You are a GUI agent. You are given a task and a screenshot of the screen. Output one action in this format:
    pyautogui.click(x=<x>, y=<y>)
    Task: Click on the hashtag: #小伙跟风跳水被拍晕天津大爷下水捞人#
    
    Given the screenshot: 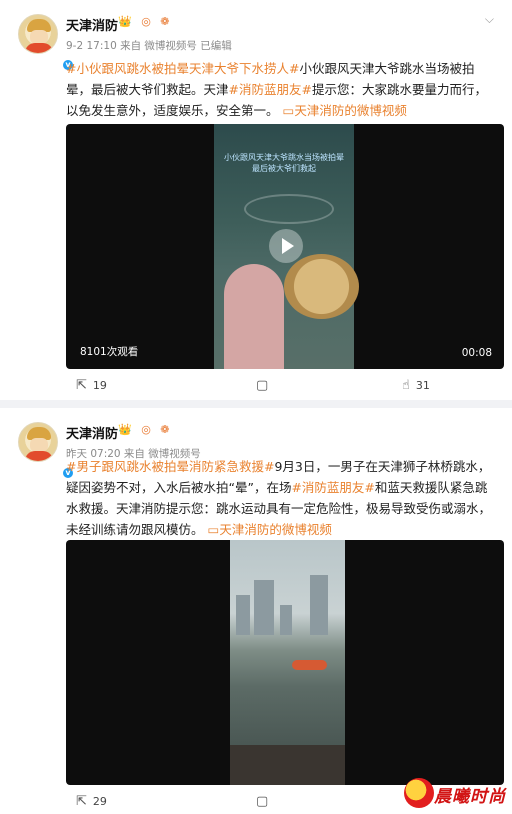 What is the action you would take?
    pyautogui.click(x=182, y=68)
    